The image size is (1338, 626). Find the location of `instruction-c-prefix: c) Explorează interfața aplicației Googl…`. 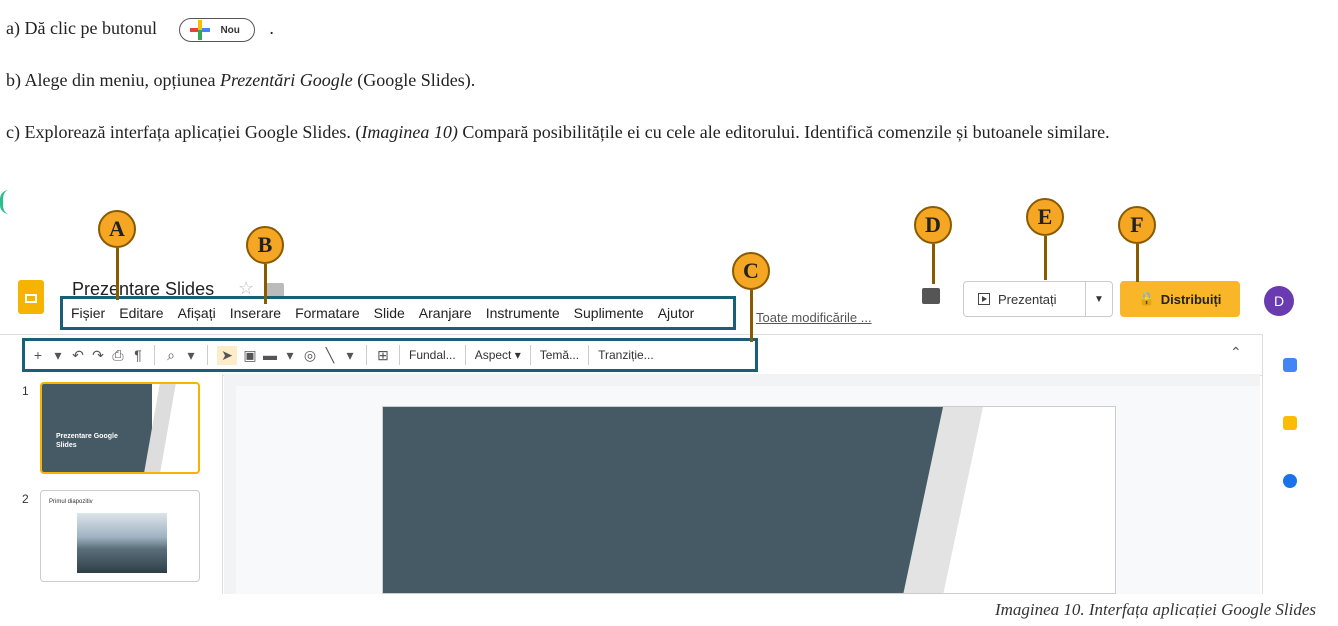

instruction-c-prefix: c) Explorează interfața aplicației Googl… is located at coordinates (184, 132).